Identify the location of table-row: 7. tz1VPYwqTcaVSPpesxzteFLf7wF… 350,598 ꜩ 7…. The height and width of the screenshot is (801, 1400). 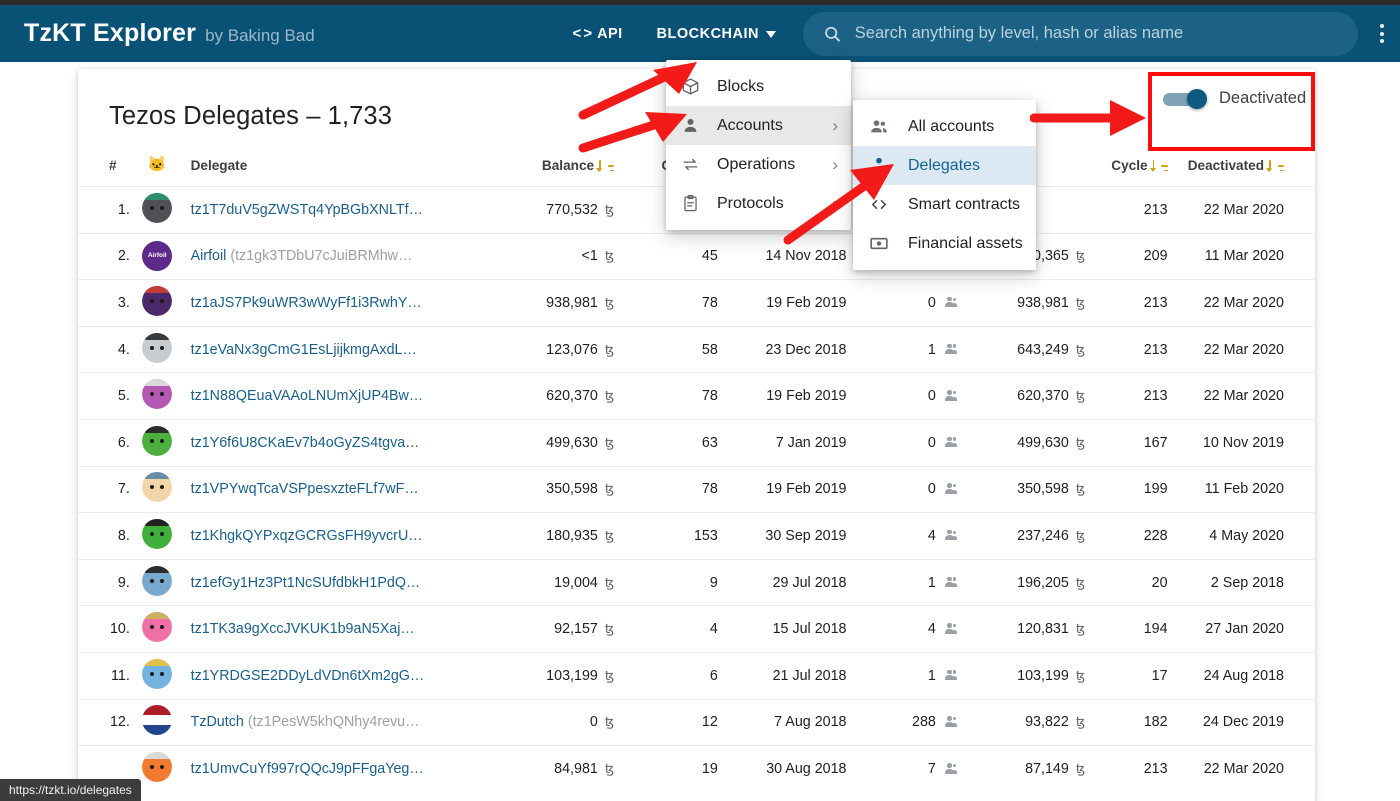
(696, 489).